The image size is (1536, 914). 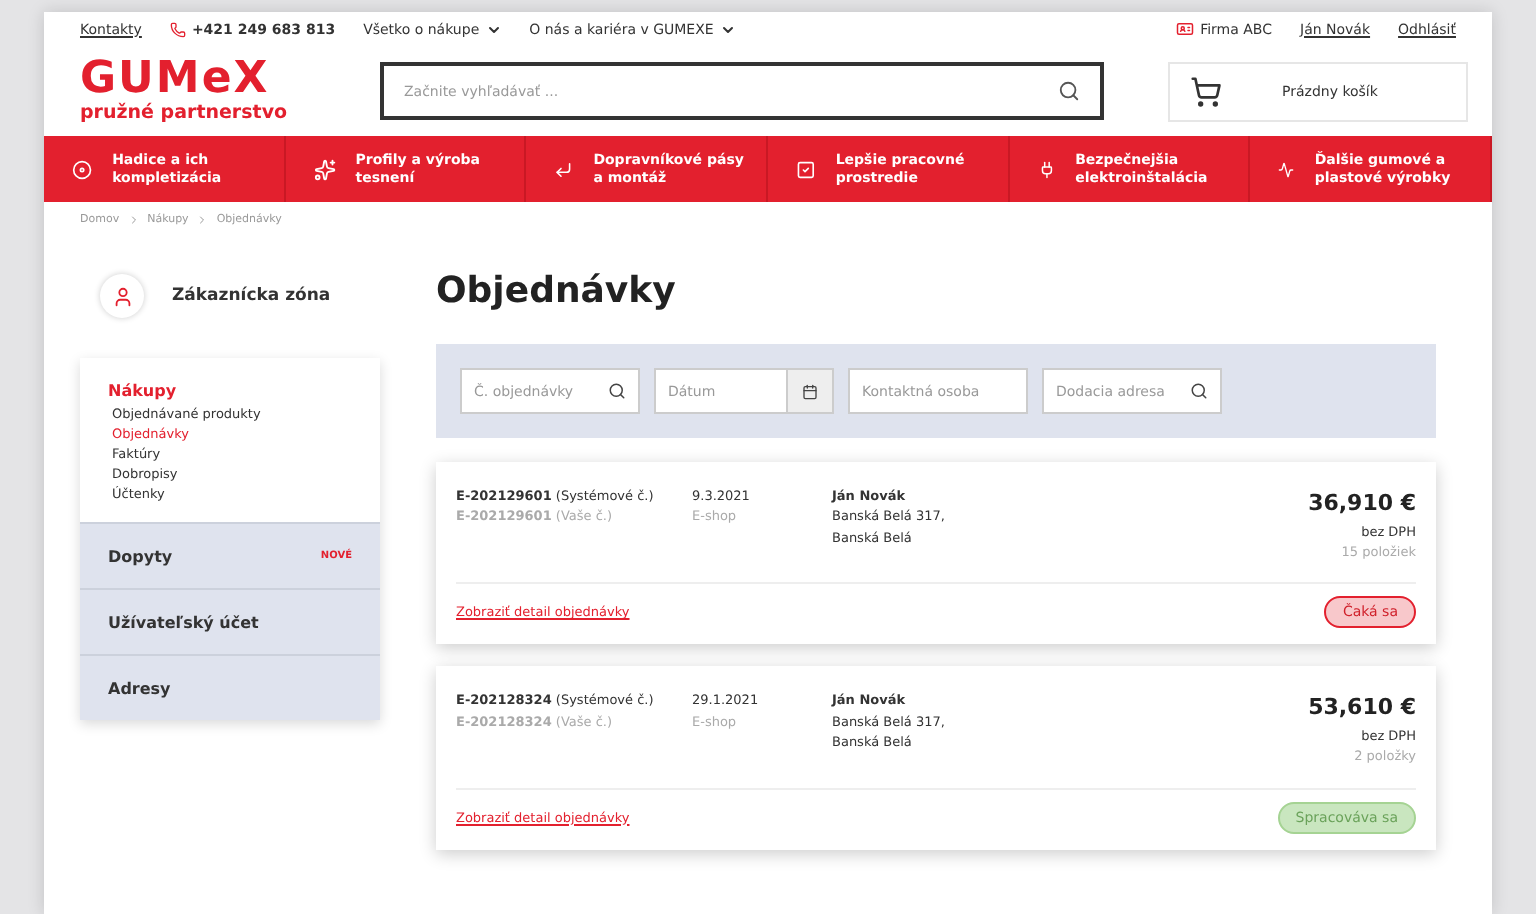 What do you see at coordinates (122, 296) in the screenshot?
I see `user-icon` at bounding box center [122, 296].